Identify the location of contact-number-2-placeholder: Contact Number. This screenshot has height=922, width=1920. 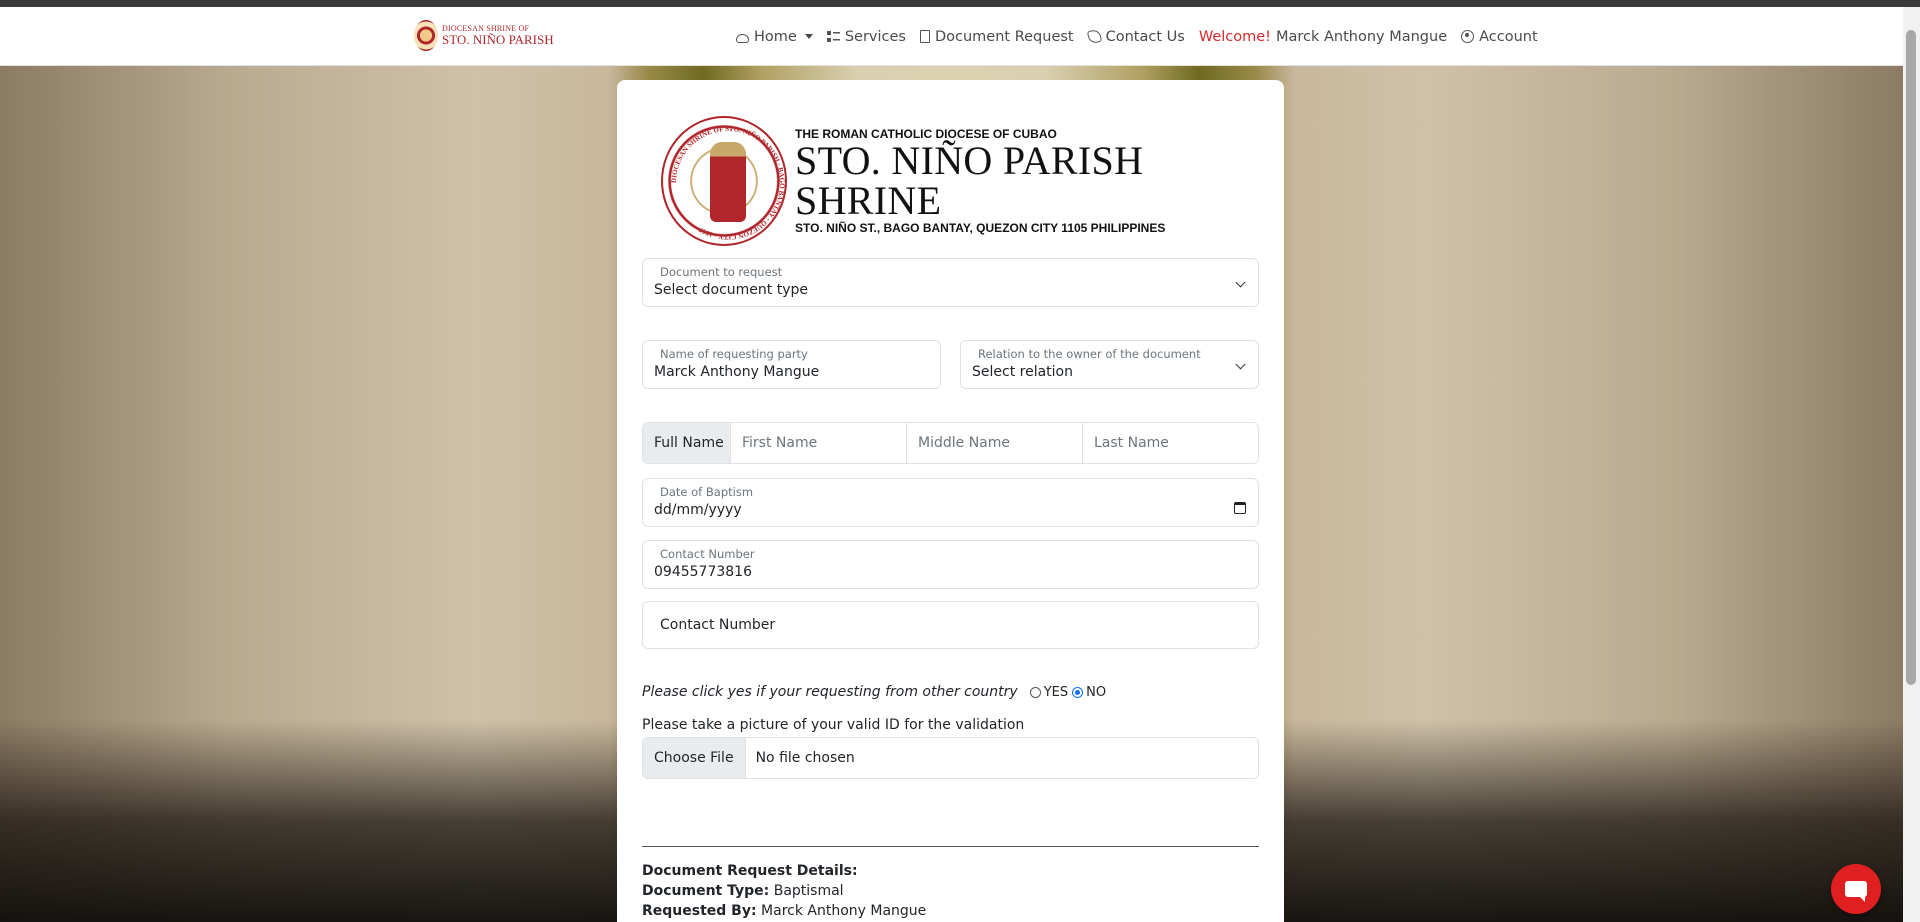
(718, 625).